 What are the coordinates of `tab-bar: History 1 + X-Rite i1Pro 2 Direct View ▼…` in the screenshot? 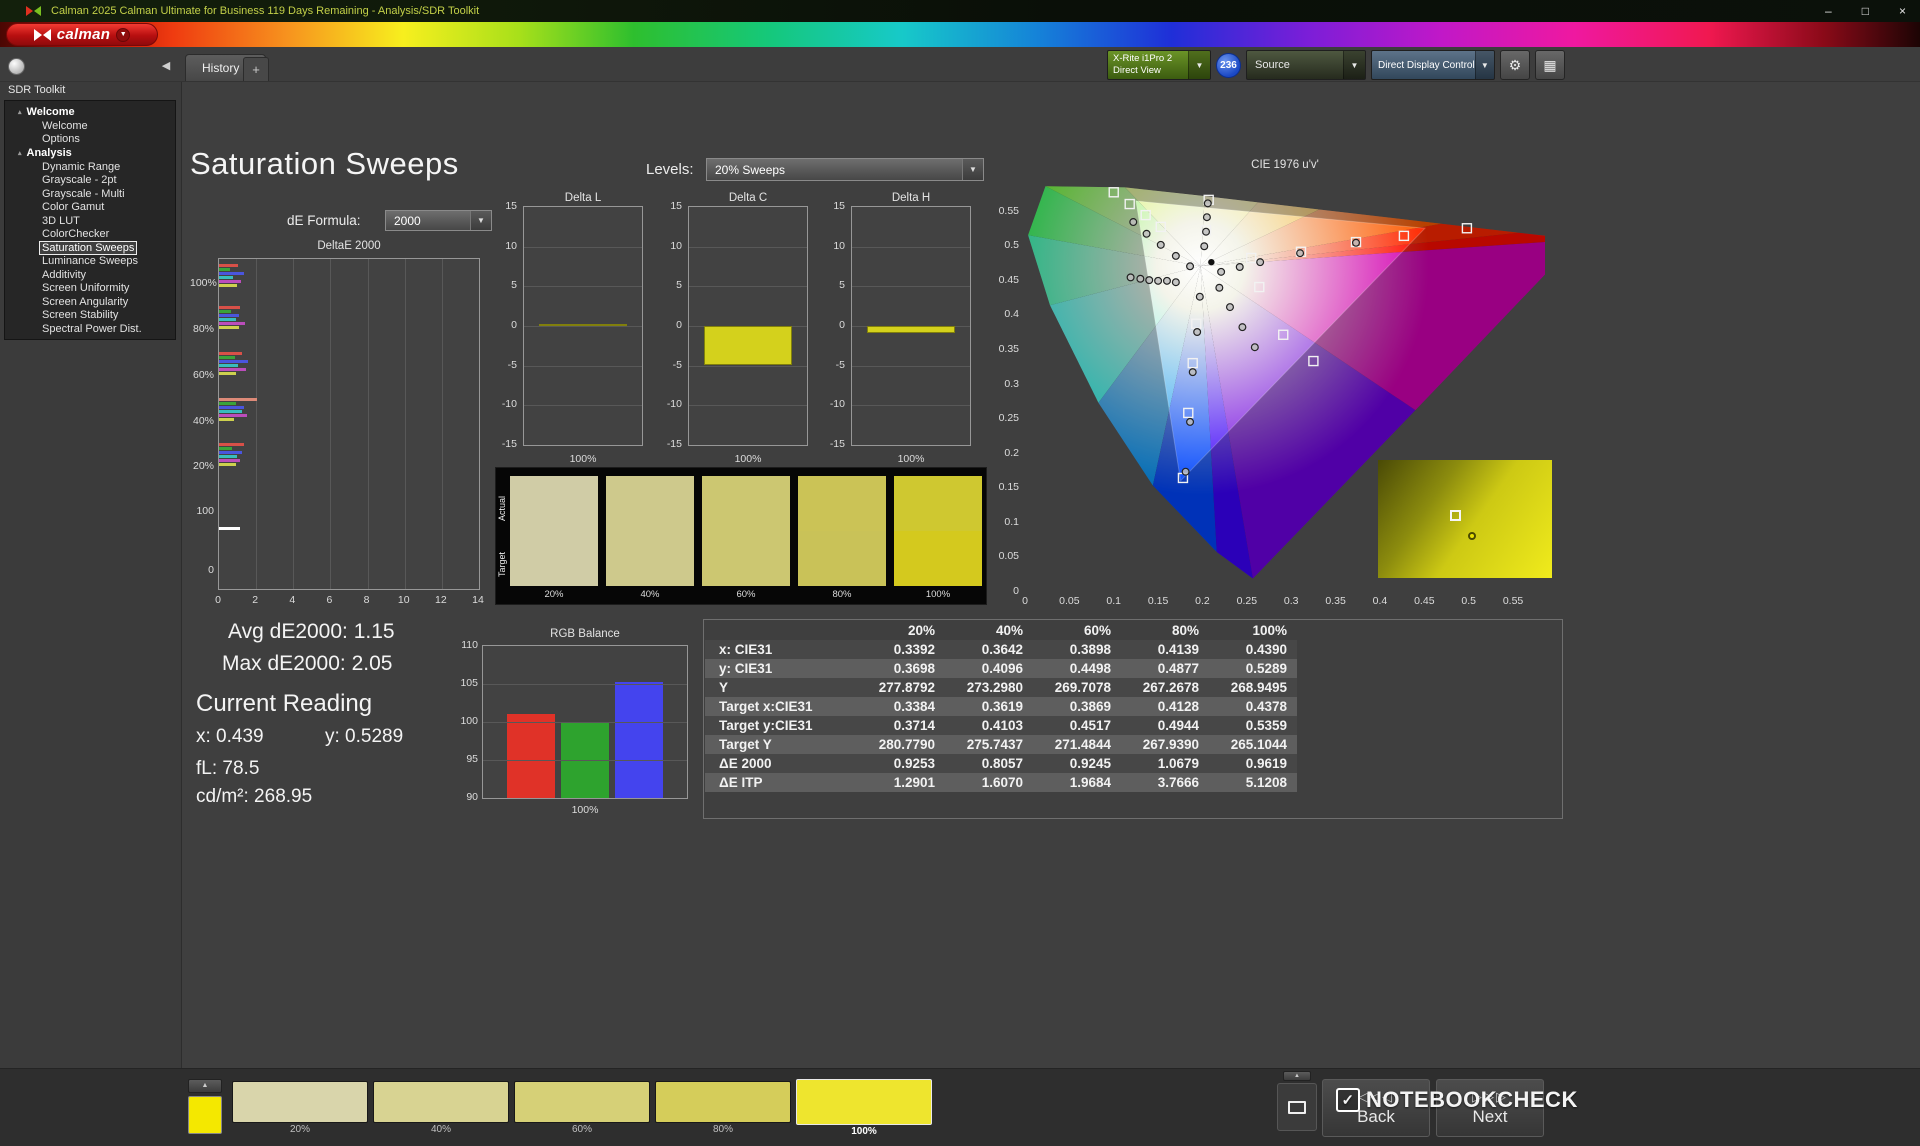 It's located at (960, 64).